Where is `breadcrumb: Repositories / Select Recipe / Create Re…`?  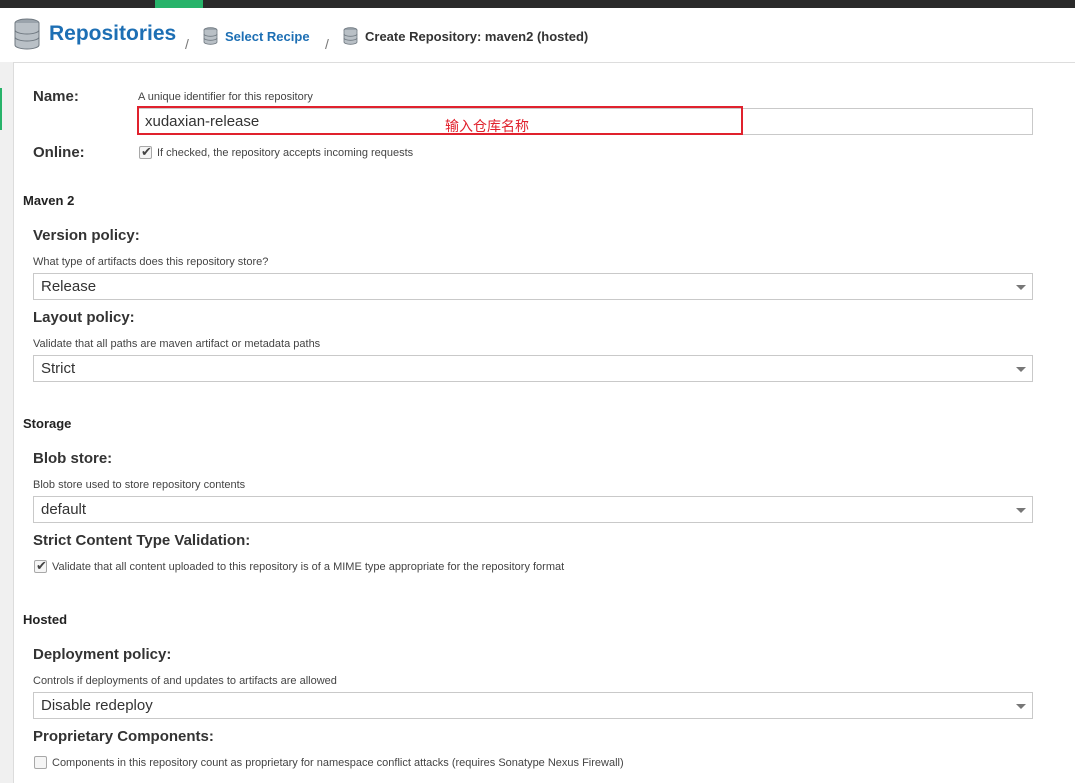 breadcrumb: Repositories / Select Recipe / Create Re… is located at coordinates (537, 35).